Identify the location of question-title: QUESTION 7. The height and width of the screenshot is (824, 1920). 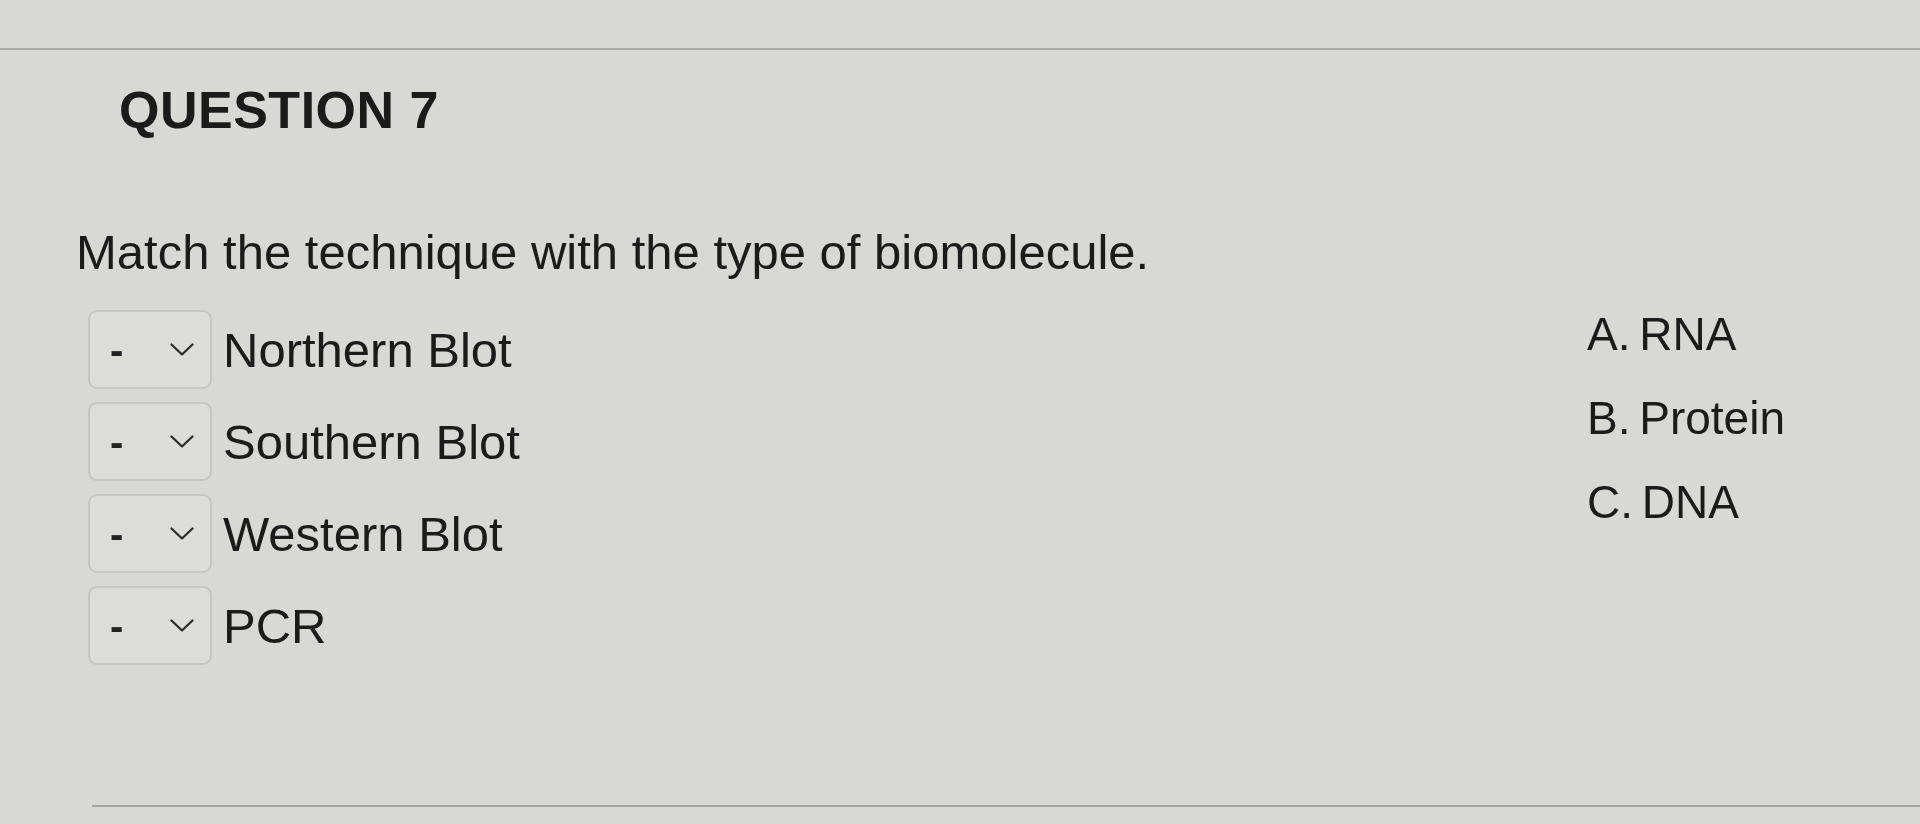
(279, 110).